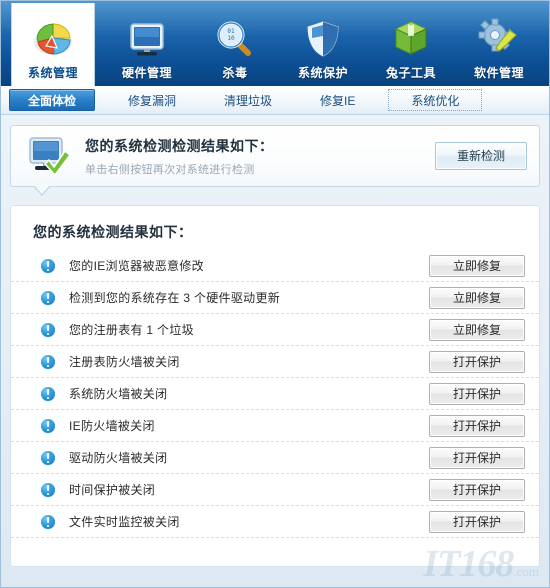  What do you see at coordinates (131, 330) in the screenshot?
I see `result-label: 您的注册表有 1 个垃圾` at bounding box center [131, 330].